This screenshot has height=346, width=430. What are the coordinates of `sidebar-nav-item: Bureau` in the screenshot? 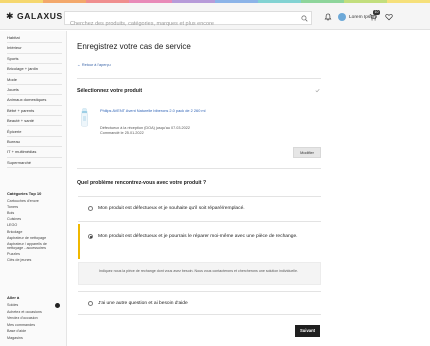 It's located at (13, 141).